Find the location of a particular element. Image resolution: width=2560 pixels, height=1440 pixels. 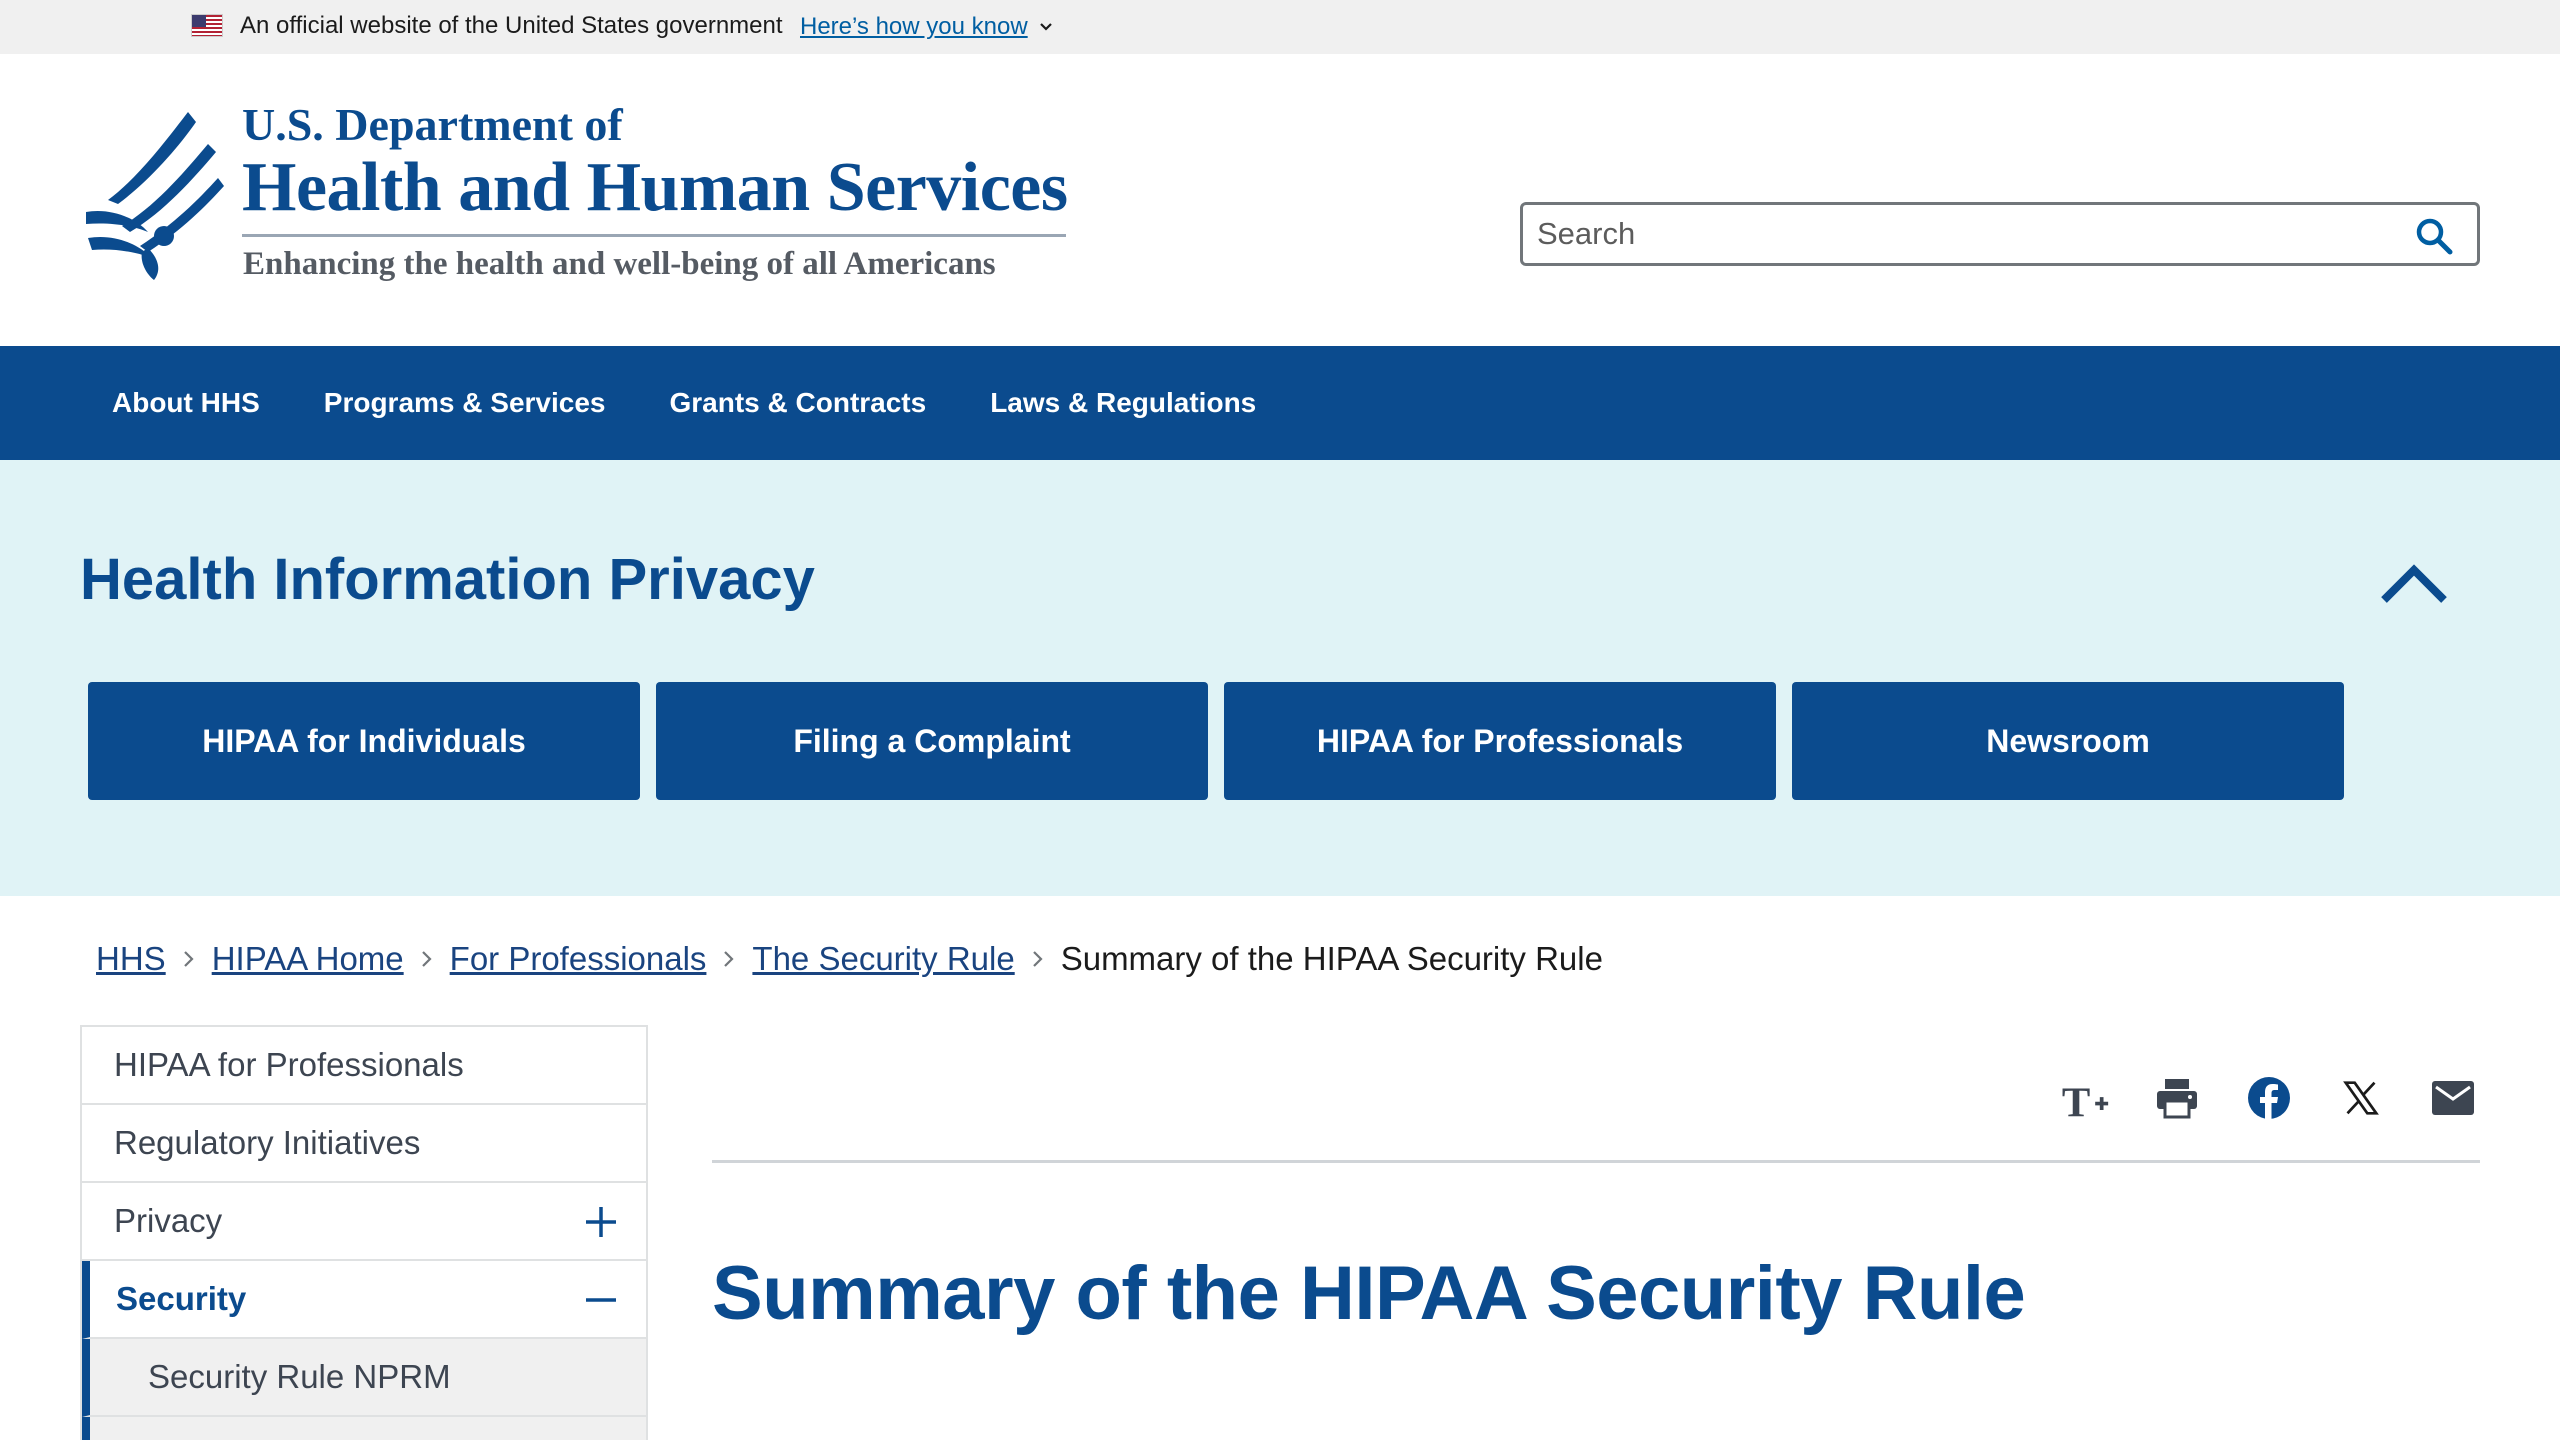

sidenav-item-security-rule-nprm: Security Rule NPRM is located at coordinates (364, 1378).